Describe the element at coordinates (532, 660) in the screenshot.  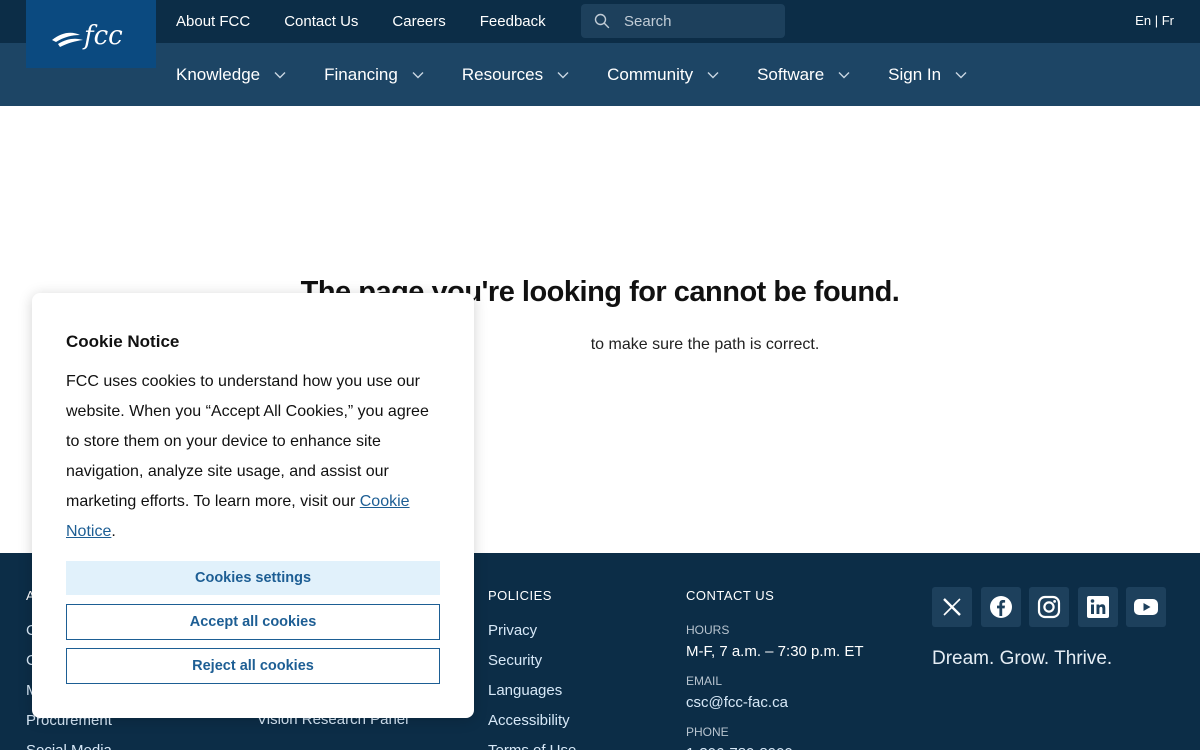
I see `footer-link-security: Security` at that location.